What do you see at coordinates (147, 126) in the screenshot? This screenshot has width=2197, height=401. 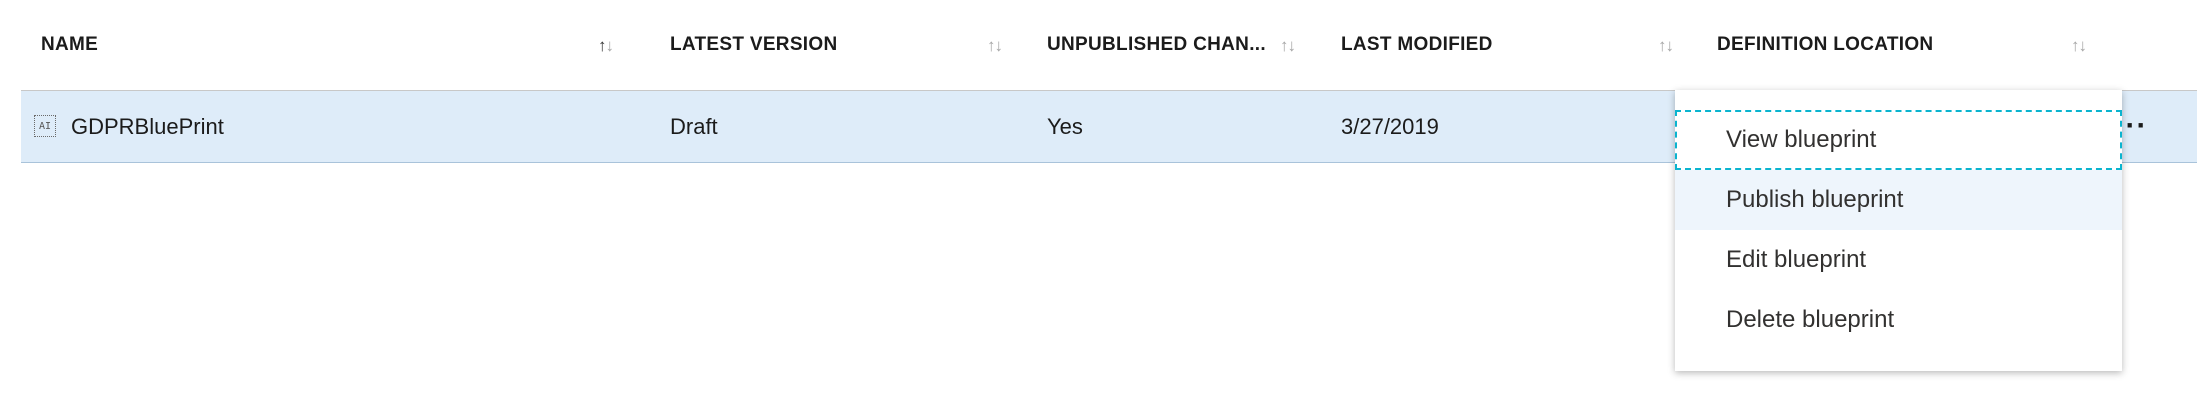 I see `cell-name: GDPRBluePrint` at bounding box center [147, 126].